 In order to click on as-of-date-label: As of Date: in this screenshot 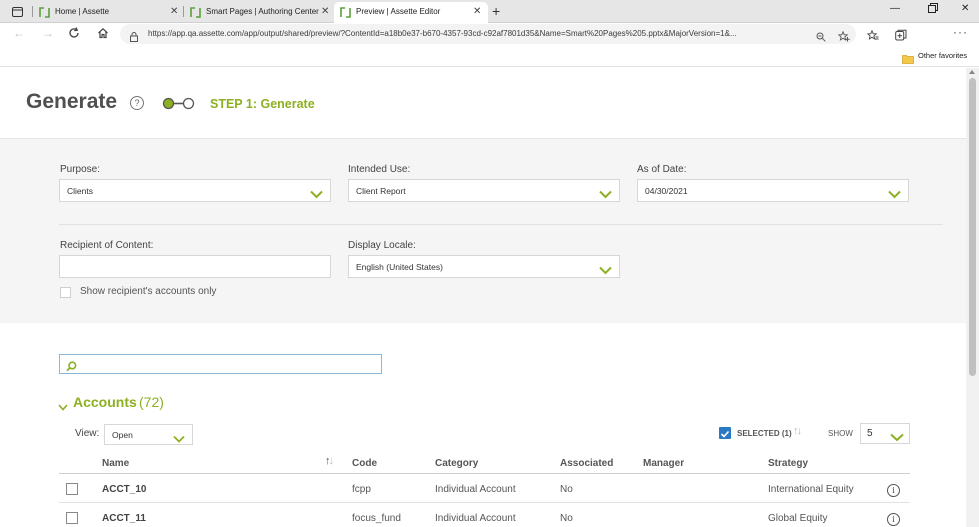, I will do `click(662, 169)`.